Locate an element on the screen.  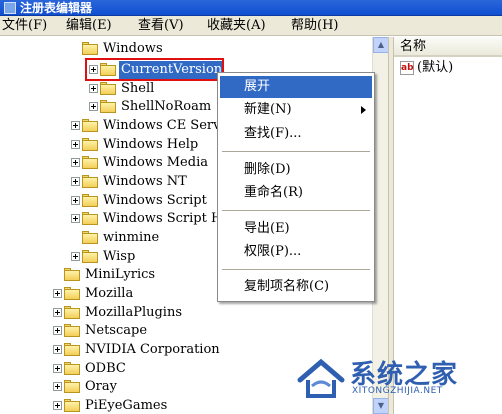
menu-favorites: 收藏夹(A) is located at coordinates (236, 26).